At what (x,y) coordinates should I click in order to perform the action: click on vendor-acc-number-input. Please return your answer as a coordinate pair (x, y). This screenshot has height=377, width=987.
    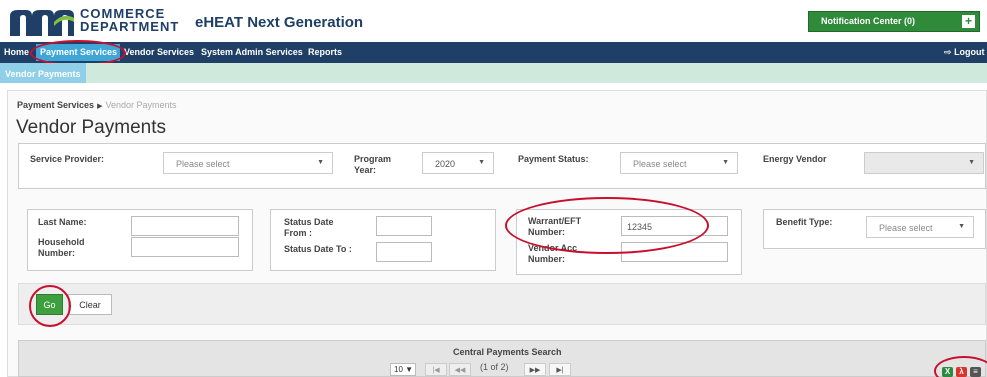
    Looking at the image, I should click on (674, 252).